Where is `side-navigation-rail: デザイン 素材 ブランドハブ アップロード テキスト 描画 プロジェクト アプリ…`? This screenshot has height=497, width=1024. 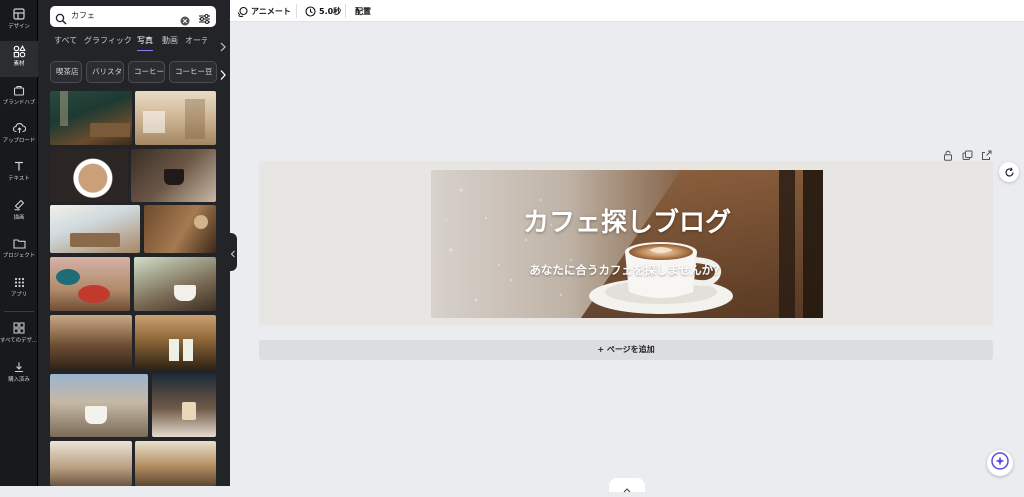
side-navigation-rail: デザイン 素材 ブランドハブ アップロード テキスト 描画 プロジェクト アプリ… is located at coordinates (19, 243).